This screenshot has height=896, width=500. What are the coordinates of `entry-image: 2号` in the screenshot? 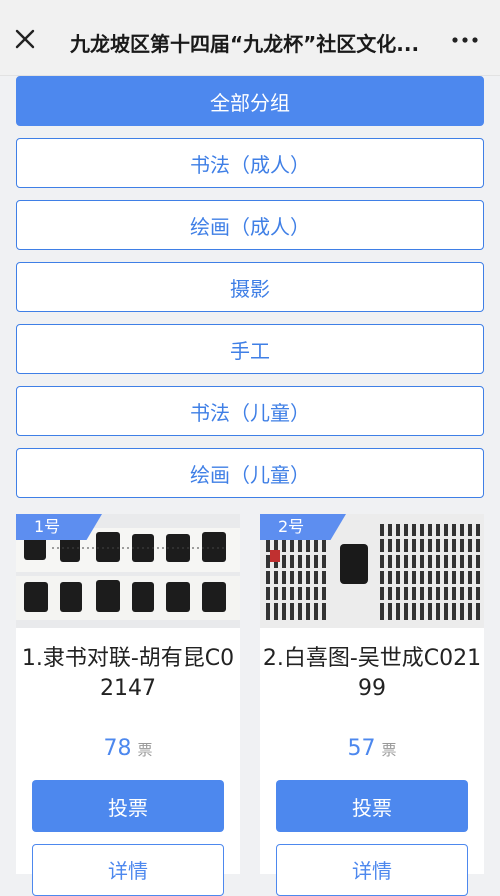 It's located at (372, 571).